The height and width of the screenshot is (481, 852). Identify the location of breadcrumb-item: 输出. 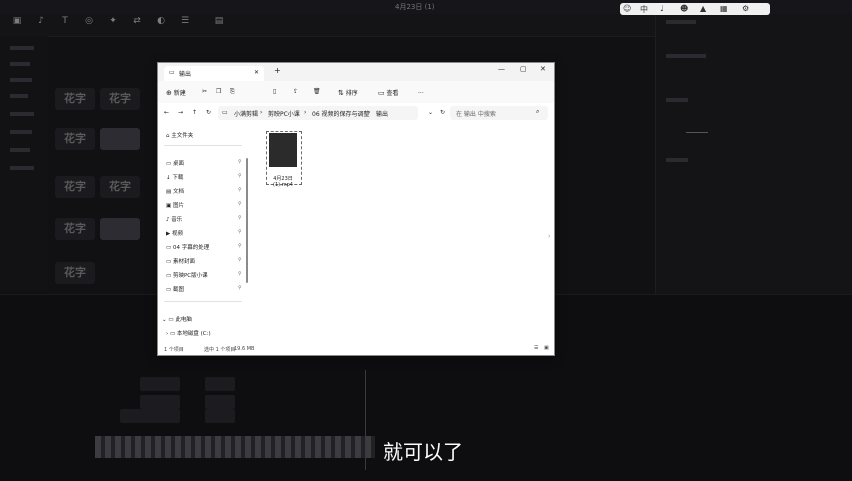
(382, 113).